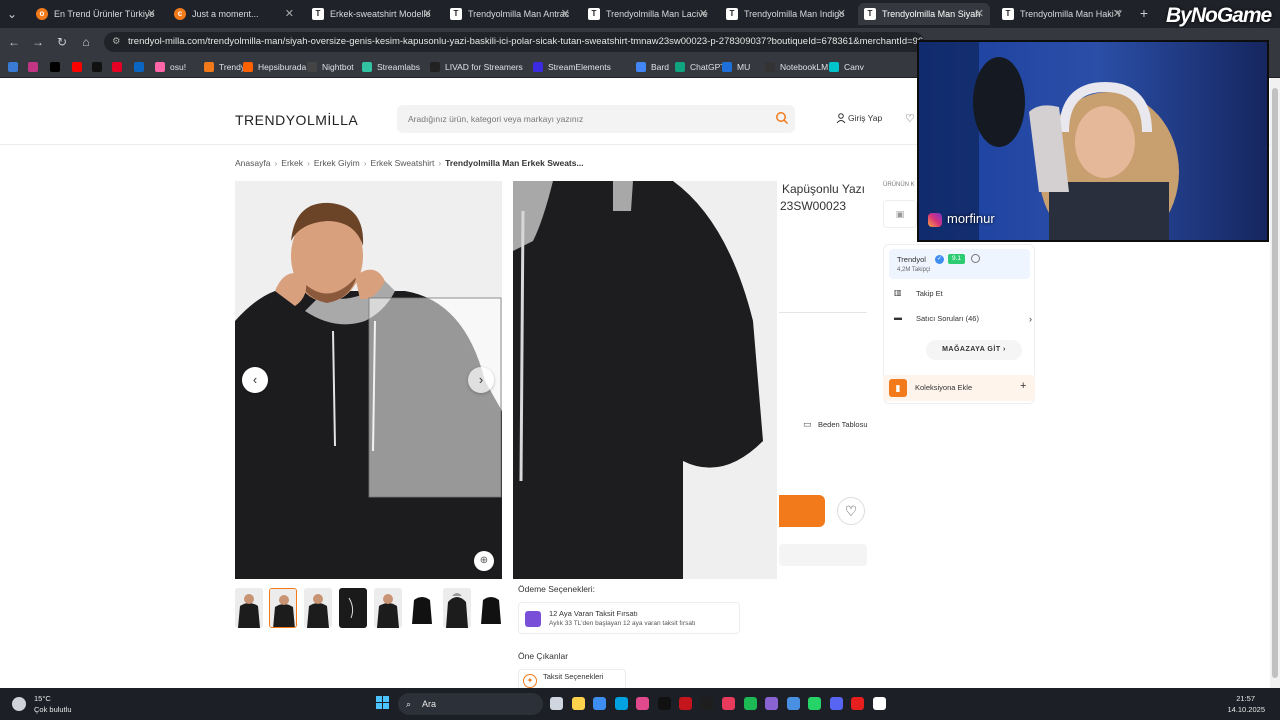 The height and width of the screenshot is (720, 1280). What do you see at coordinates (802, 511) in the screenshot?
I see `add-to-cart-button` at bounding box center [802, 511].